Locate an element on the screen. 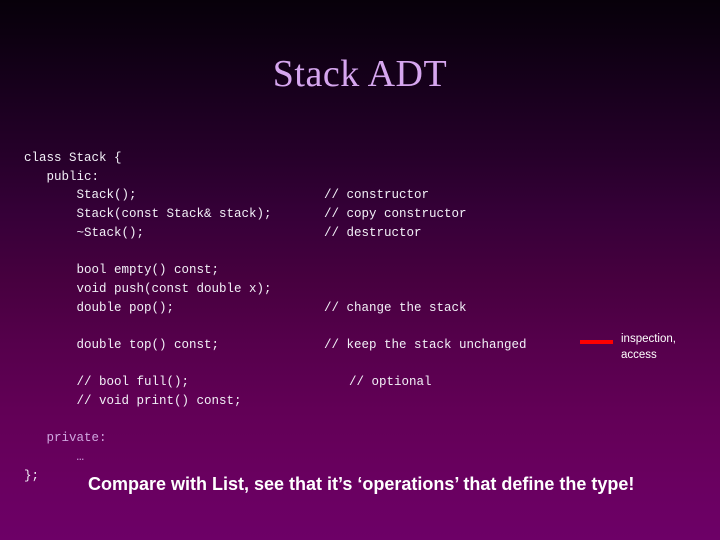 The height and width of the screenshot is (540, 720). code-line: public: is located at coordinates (304, 177).